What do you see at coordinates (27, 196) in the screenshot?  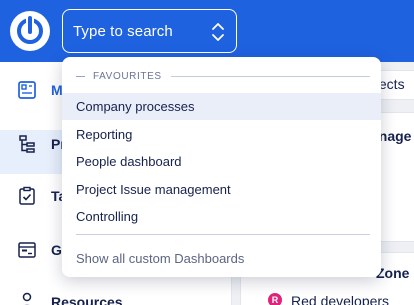 I see `clipboard-check-icon` at bounding box center [27, 196].